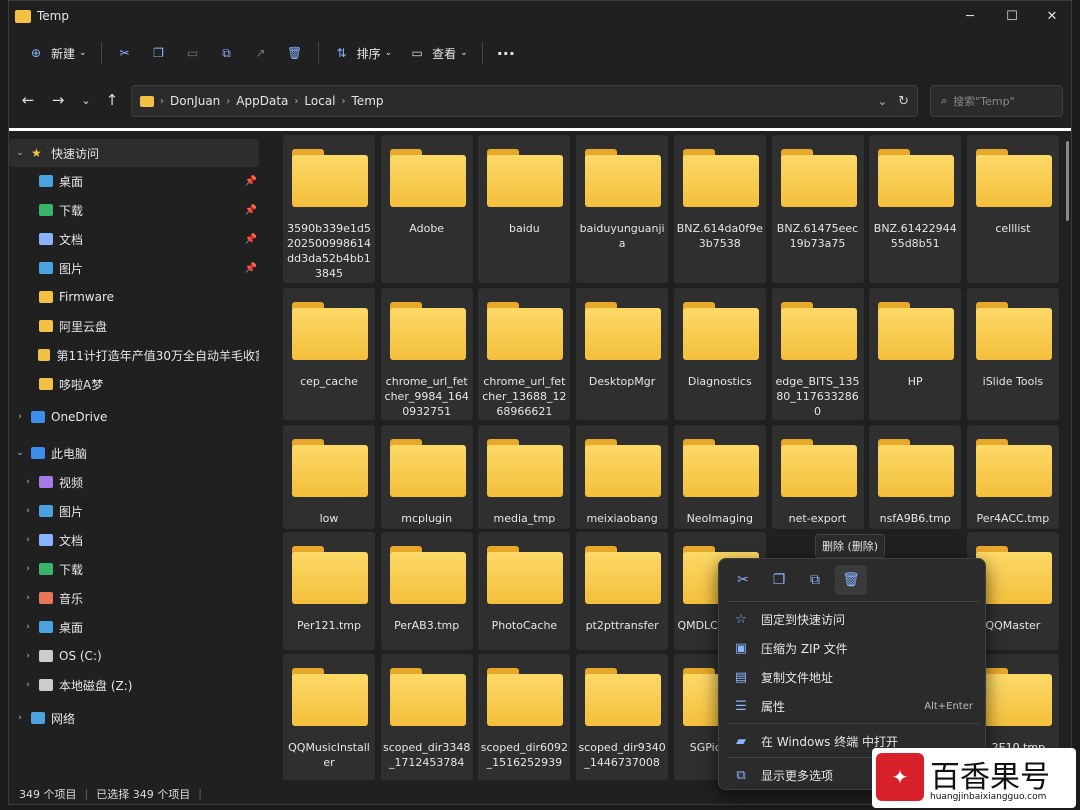 Image resolution: width=1080 pixels, height=810 pixels. Describe the element at coordinates (719, 477) in the screenshot. I see `folder-item: NeoImaging` at that location.